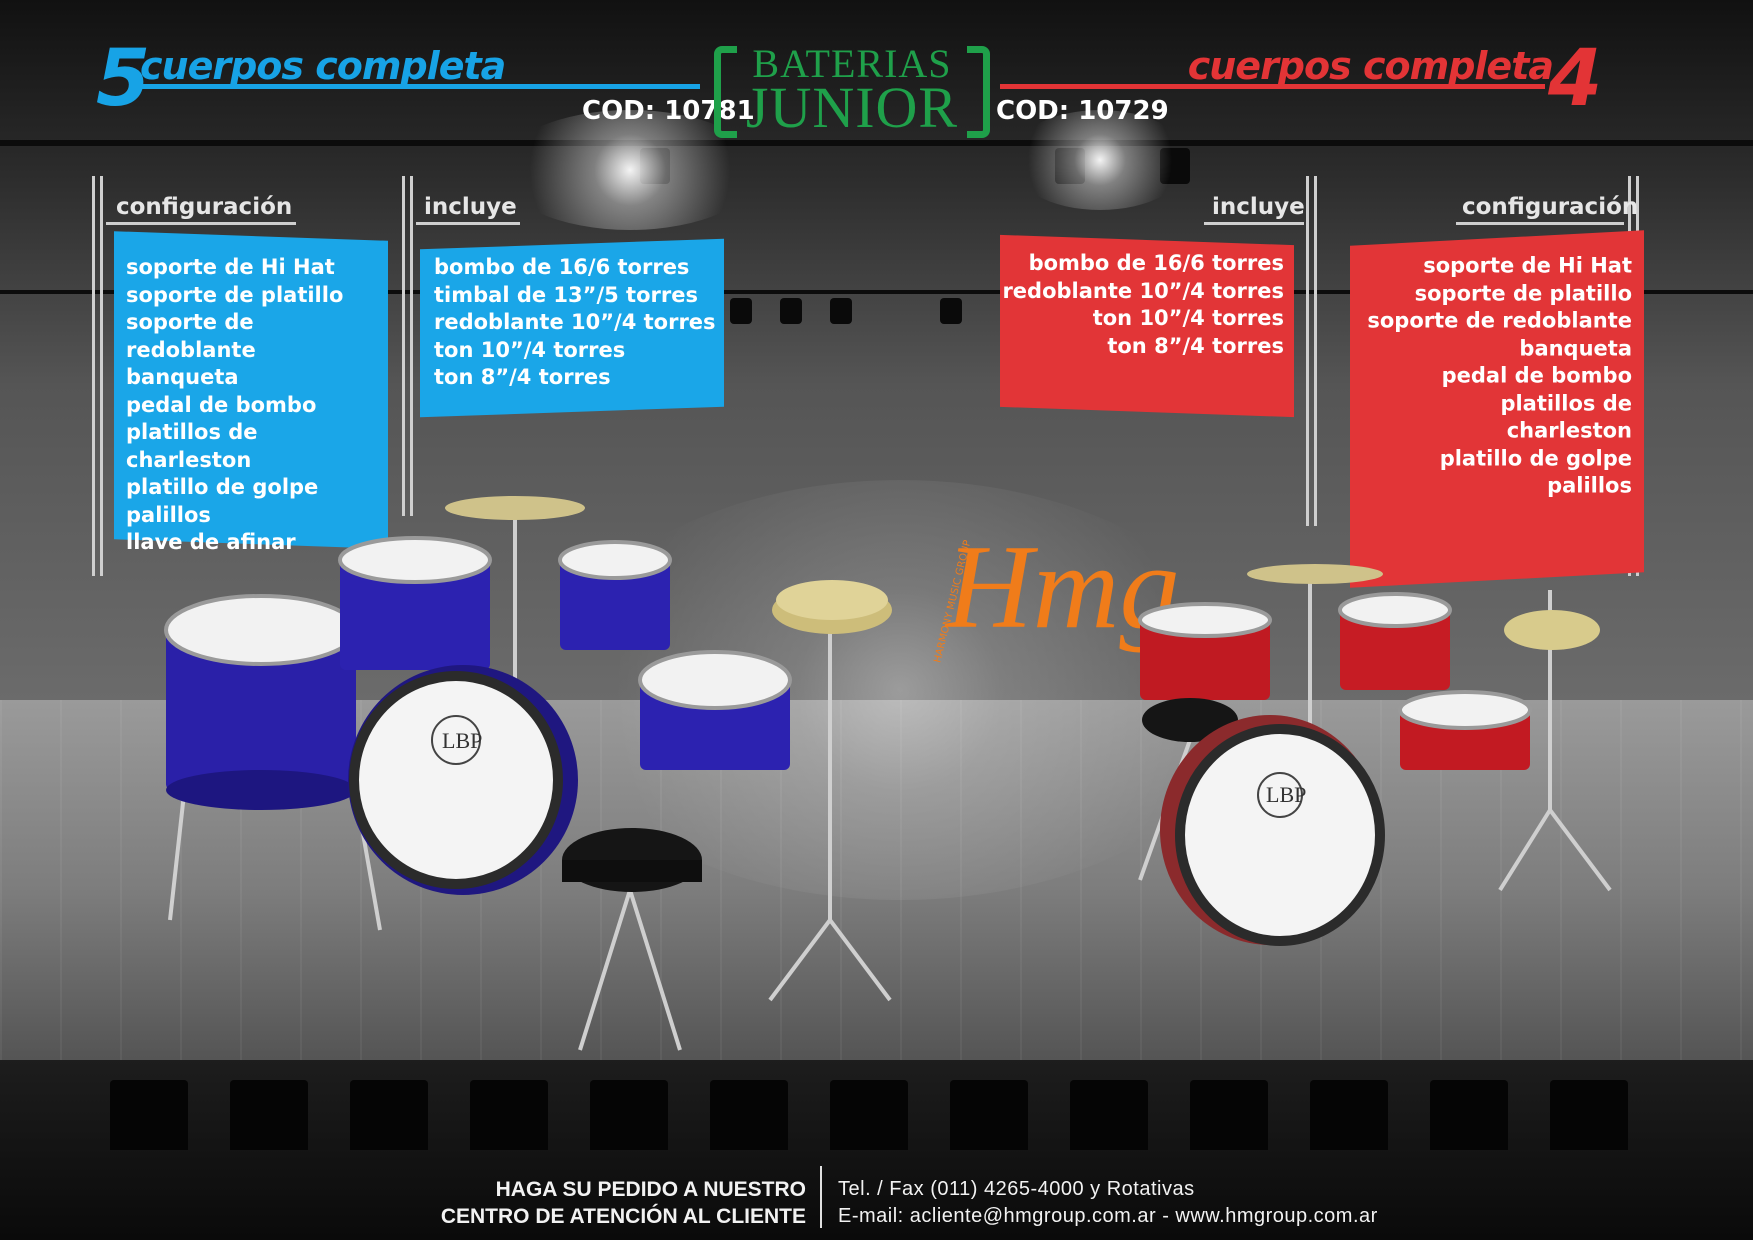  I want to click on footer-cta-line1: HAGA SU PEDIDO A NUESTRO, so click(650, 1189).